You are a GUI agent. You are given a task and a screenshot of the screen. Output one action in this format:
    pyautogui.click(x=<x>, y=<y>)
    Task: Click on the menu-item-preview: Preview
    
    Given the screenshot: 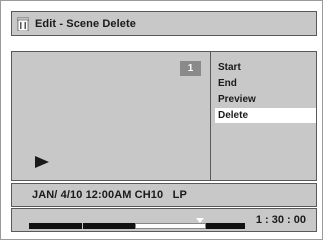 What is the action you would take?
    pyautogui.click(x=265, y=99)
    